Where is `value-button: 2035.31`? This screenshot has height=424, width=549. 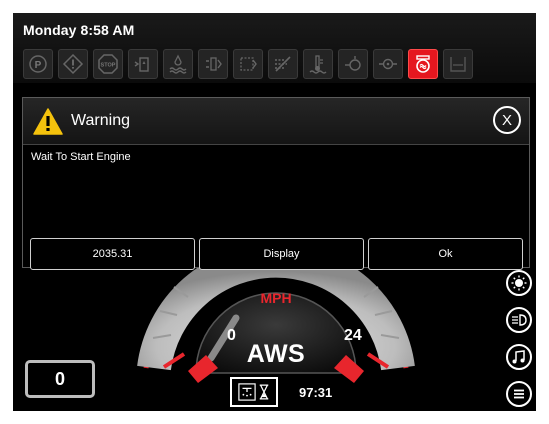
value-button: 2035.31 is located at coordinates (112, 254).